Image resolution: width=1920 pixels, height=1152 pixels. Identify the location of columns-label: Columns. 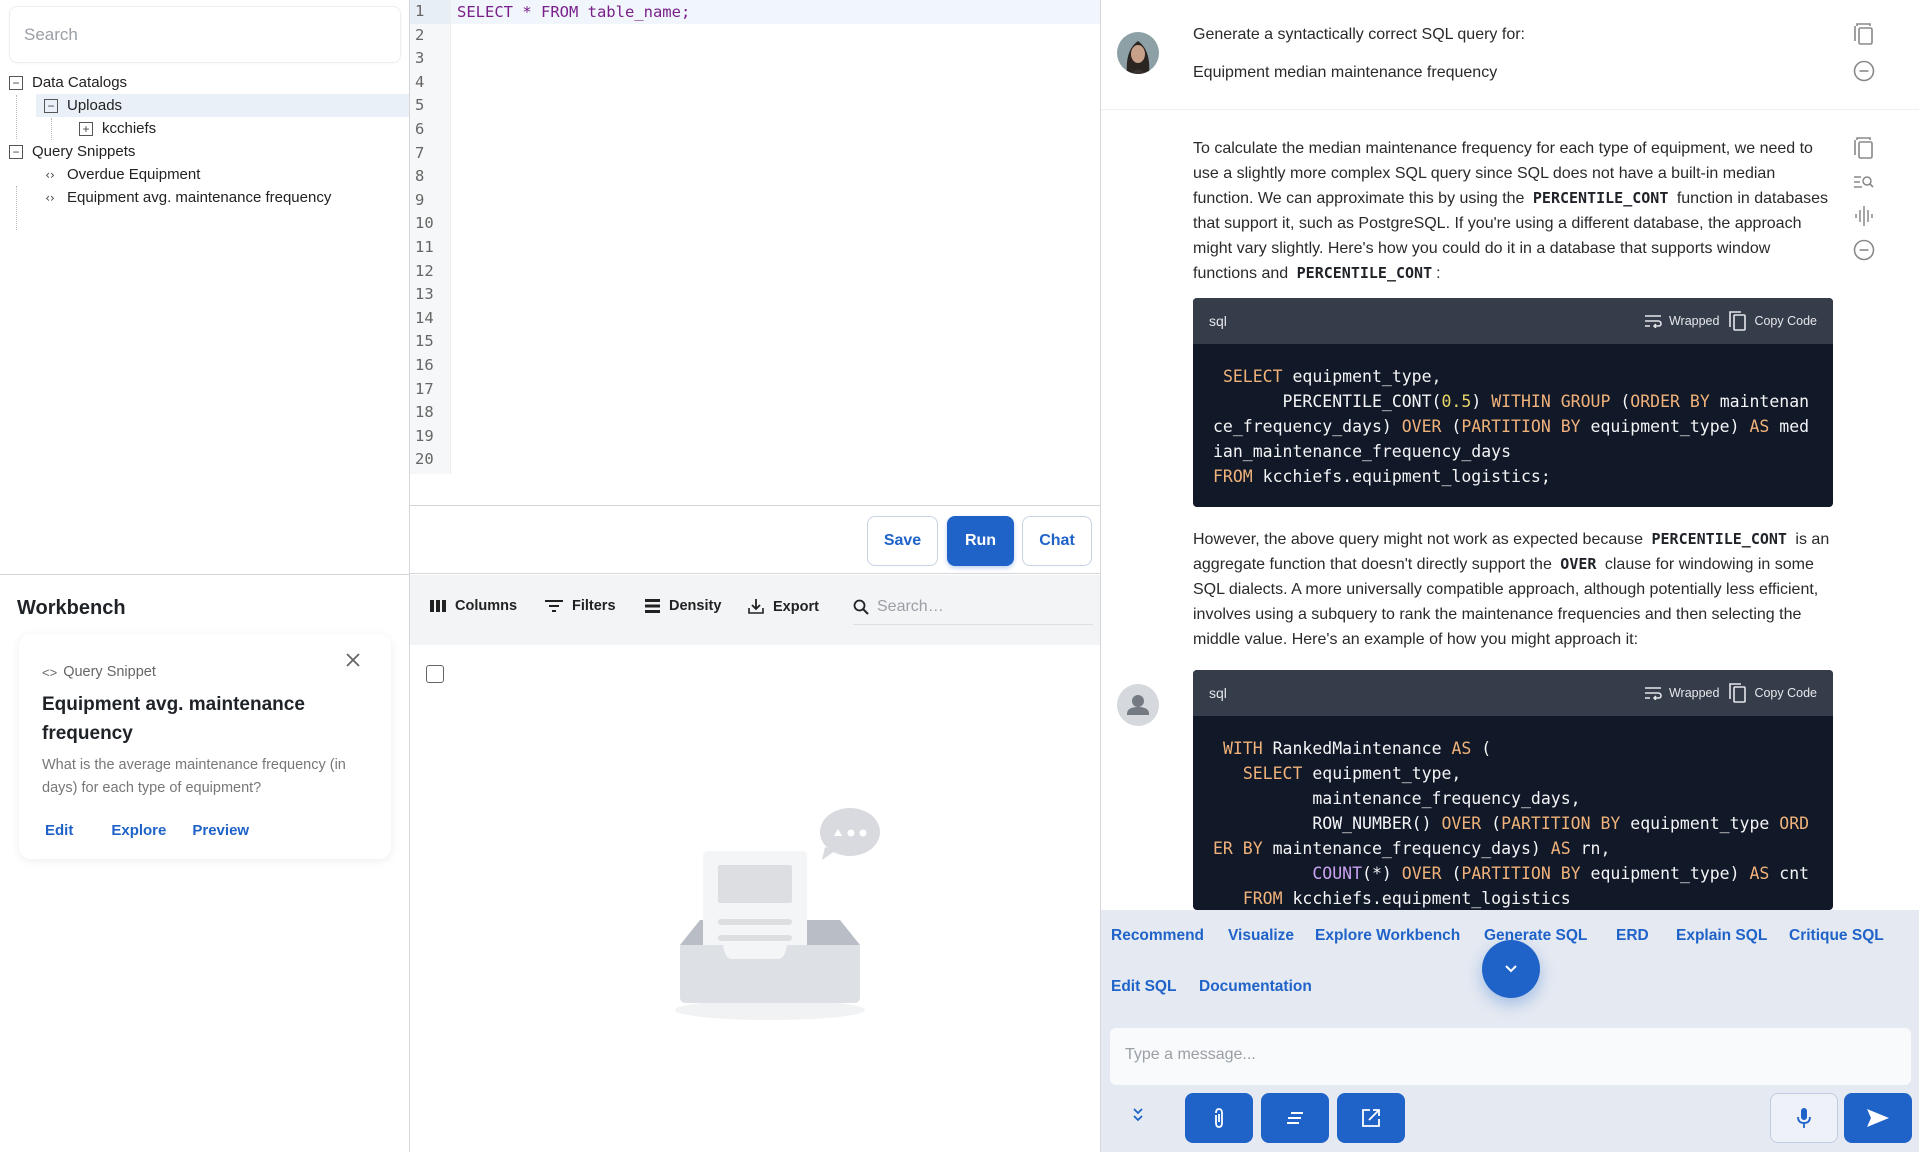
(486, 606).